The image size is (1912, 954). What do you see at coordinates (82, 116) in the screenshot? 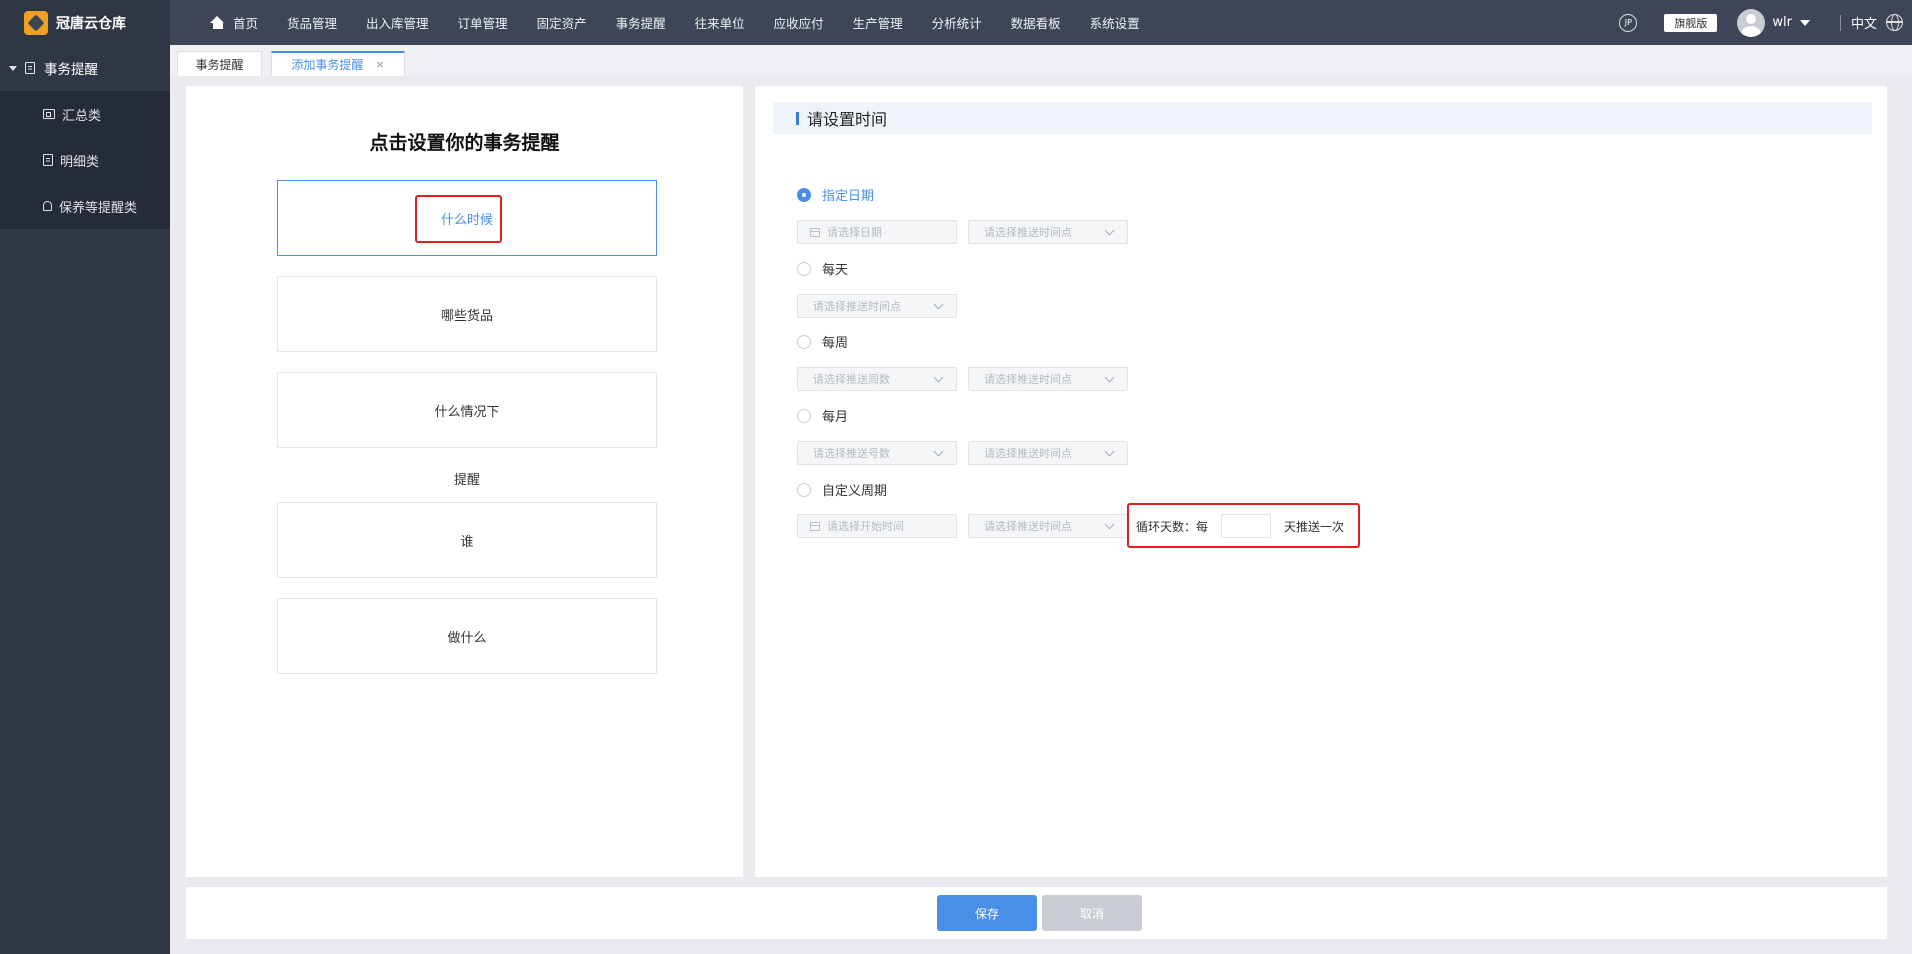
I see `sidebar-item-label: 汇总类` at bounding box center [82, 116].